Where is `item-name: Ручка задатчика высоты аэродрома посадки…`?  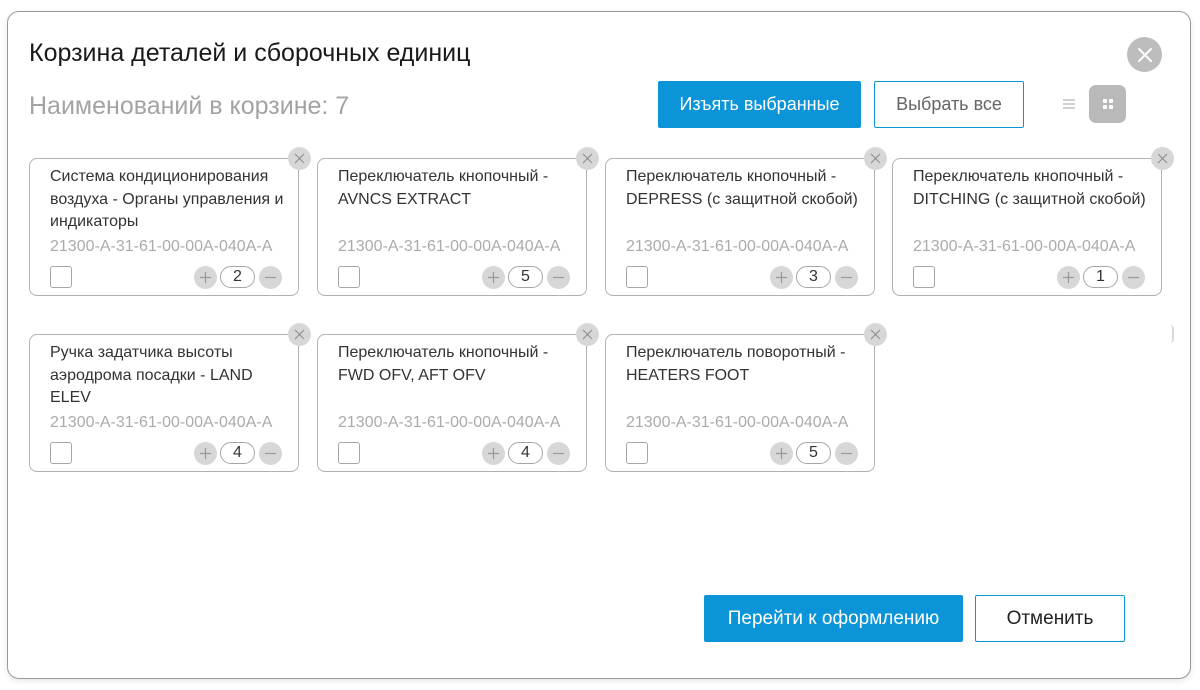 item-name: Ручка задатчика высоты аэродрома посадки… is located at coordinates (151, 375).